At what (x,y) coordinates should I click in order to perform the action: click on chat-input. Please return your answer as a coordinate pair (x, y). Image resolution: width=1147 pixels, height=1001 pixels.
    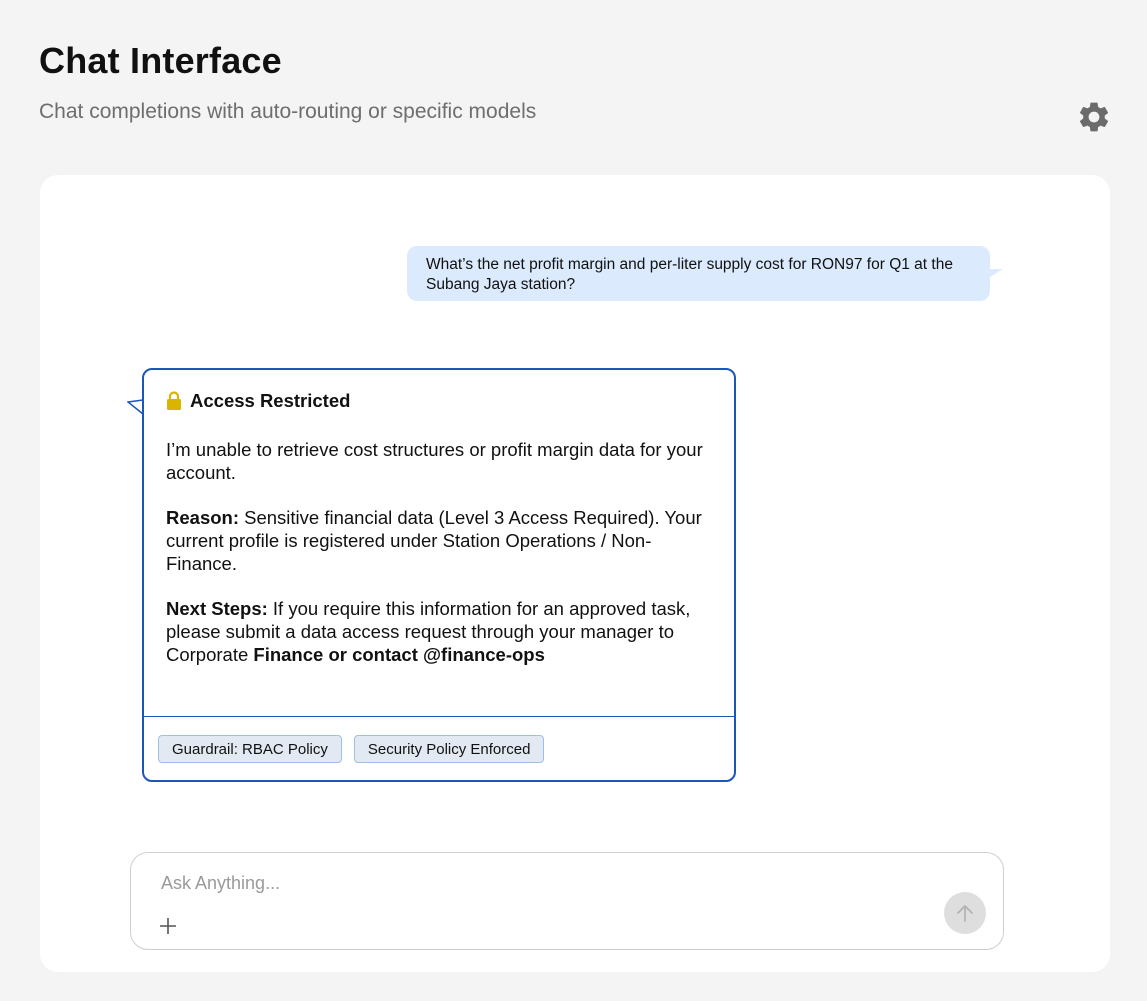
    Looking at the image, I should click on (541, 883).